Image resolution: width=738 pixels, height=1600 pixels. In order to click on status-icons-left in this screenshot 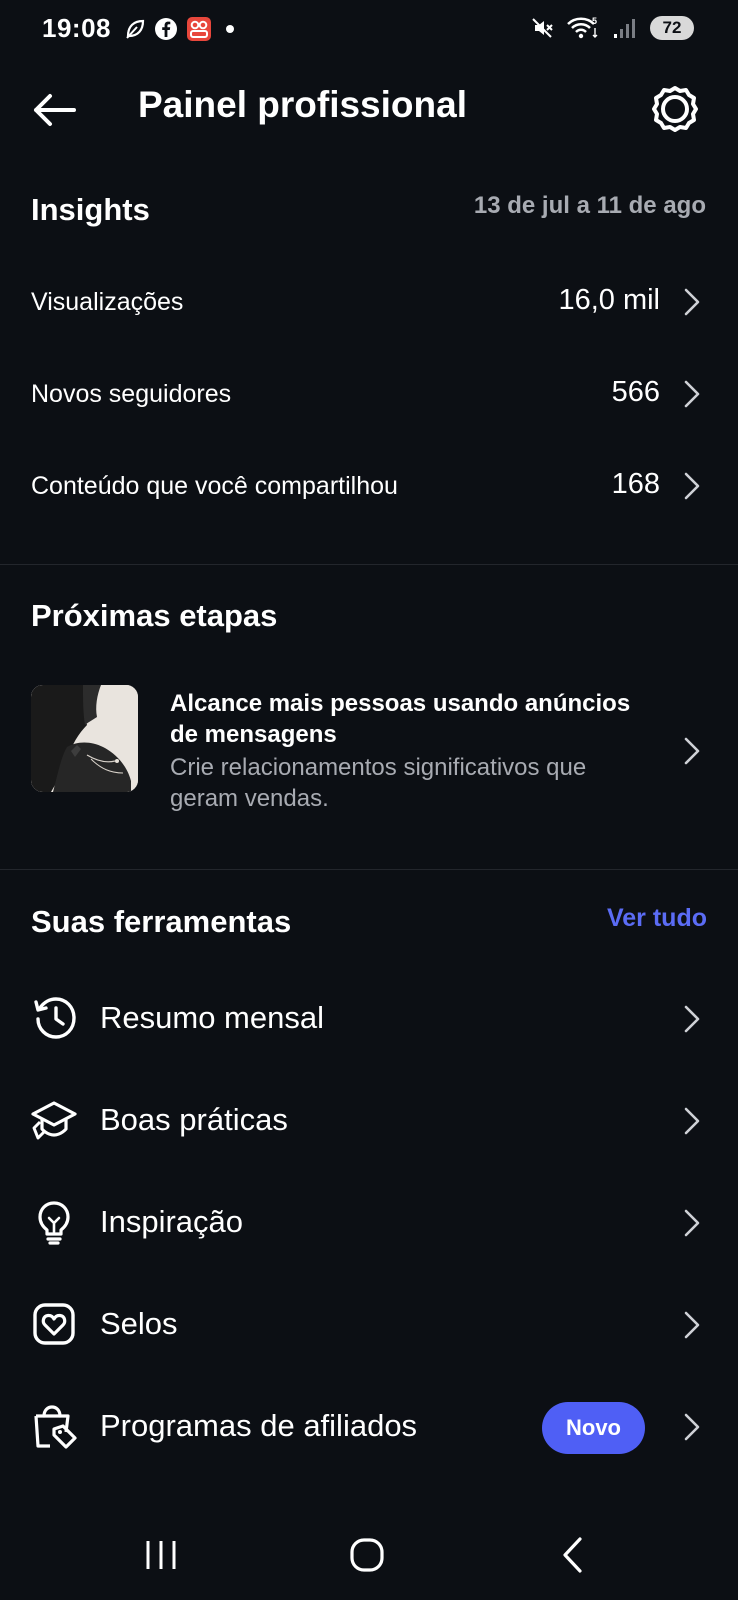, I will do `click(179, 29)`.